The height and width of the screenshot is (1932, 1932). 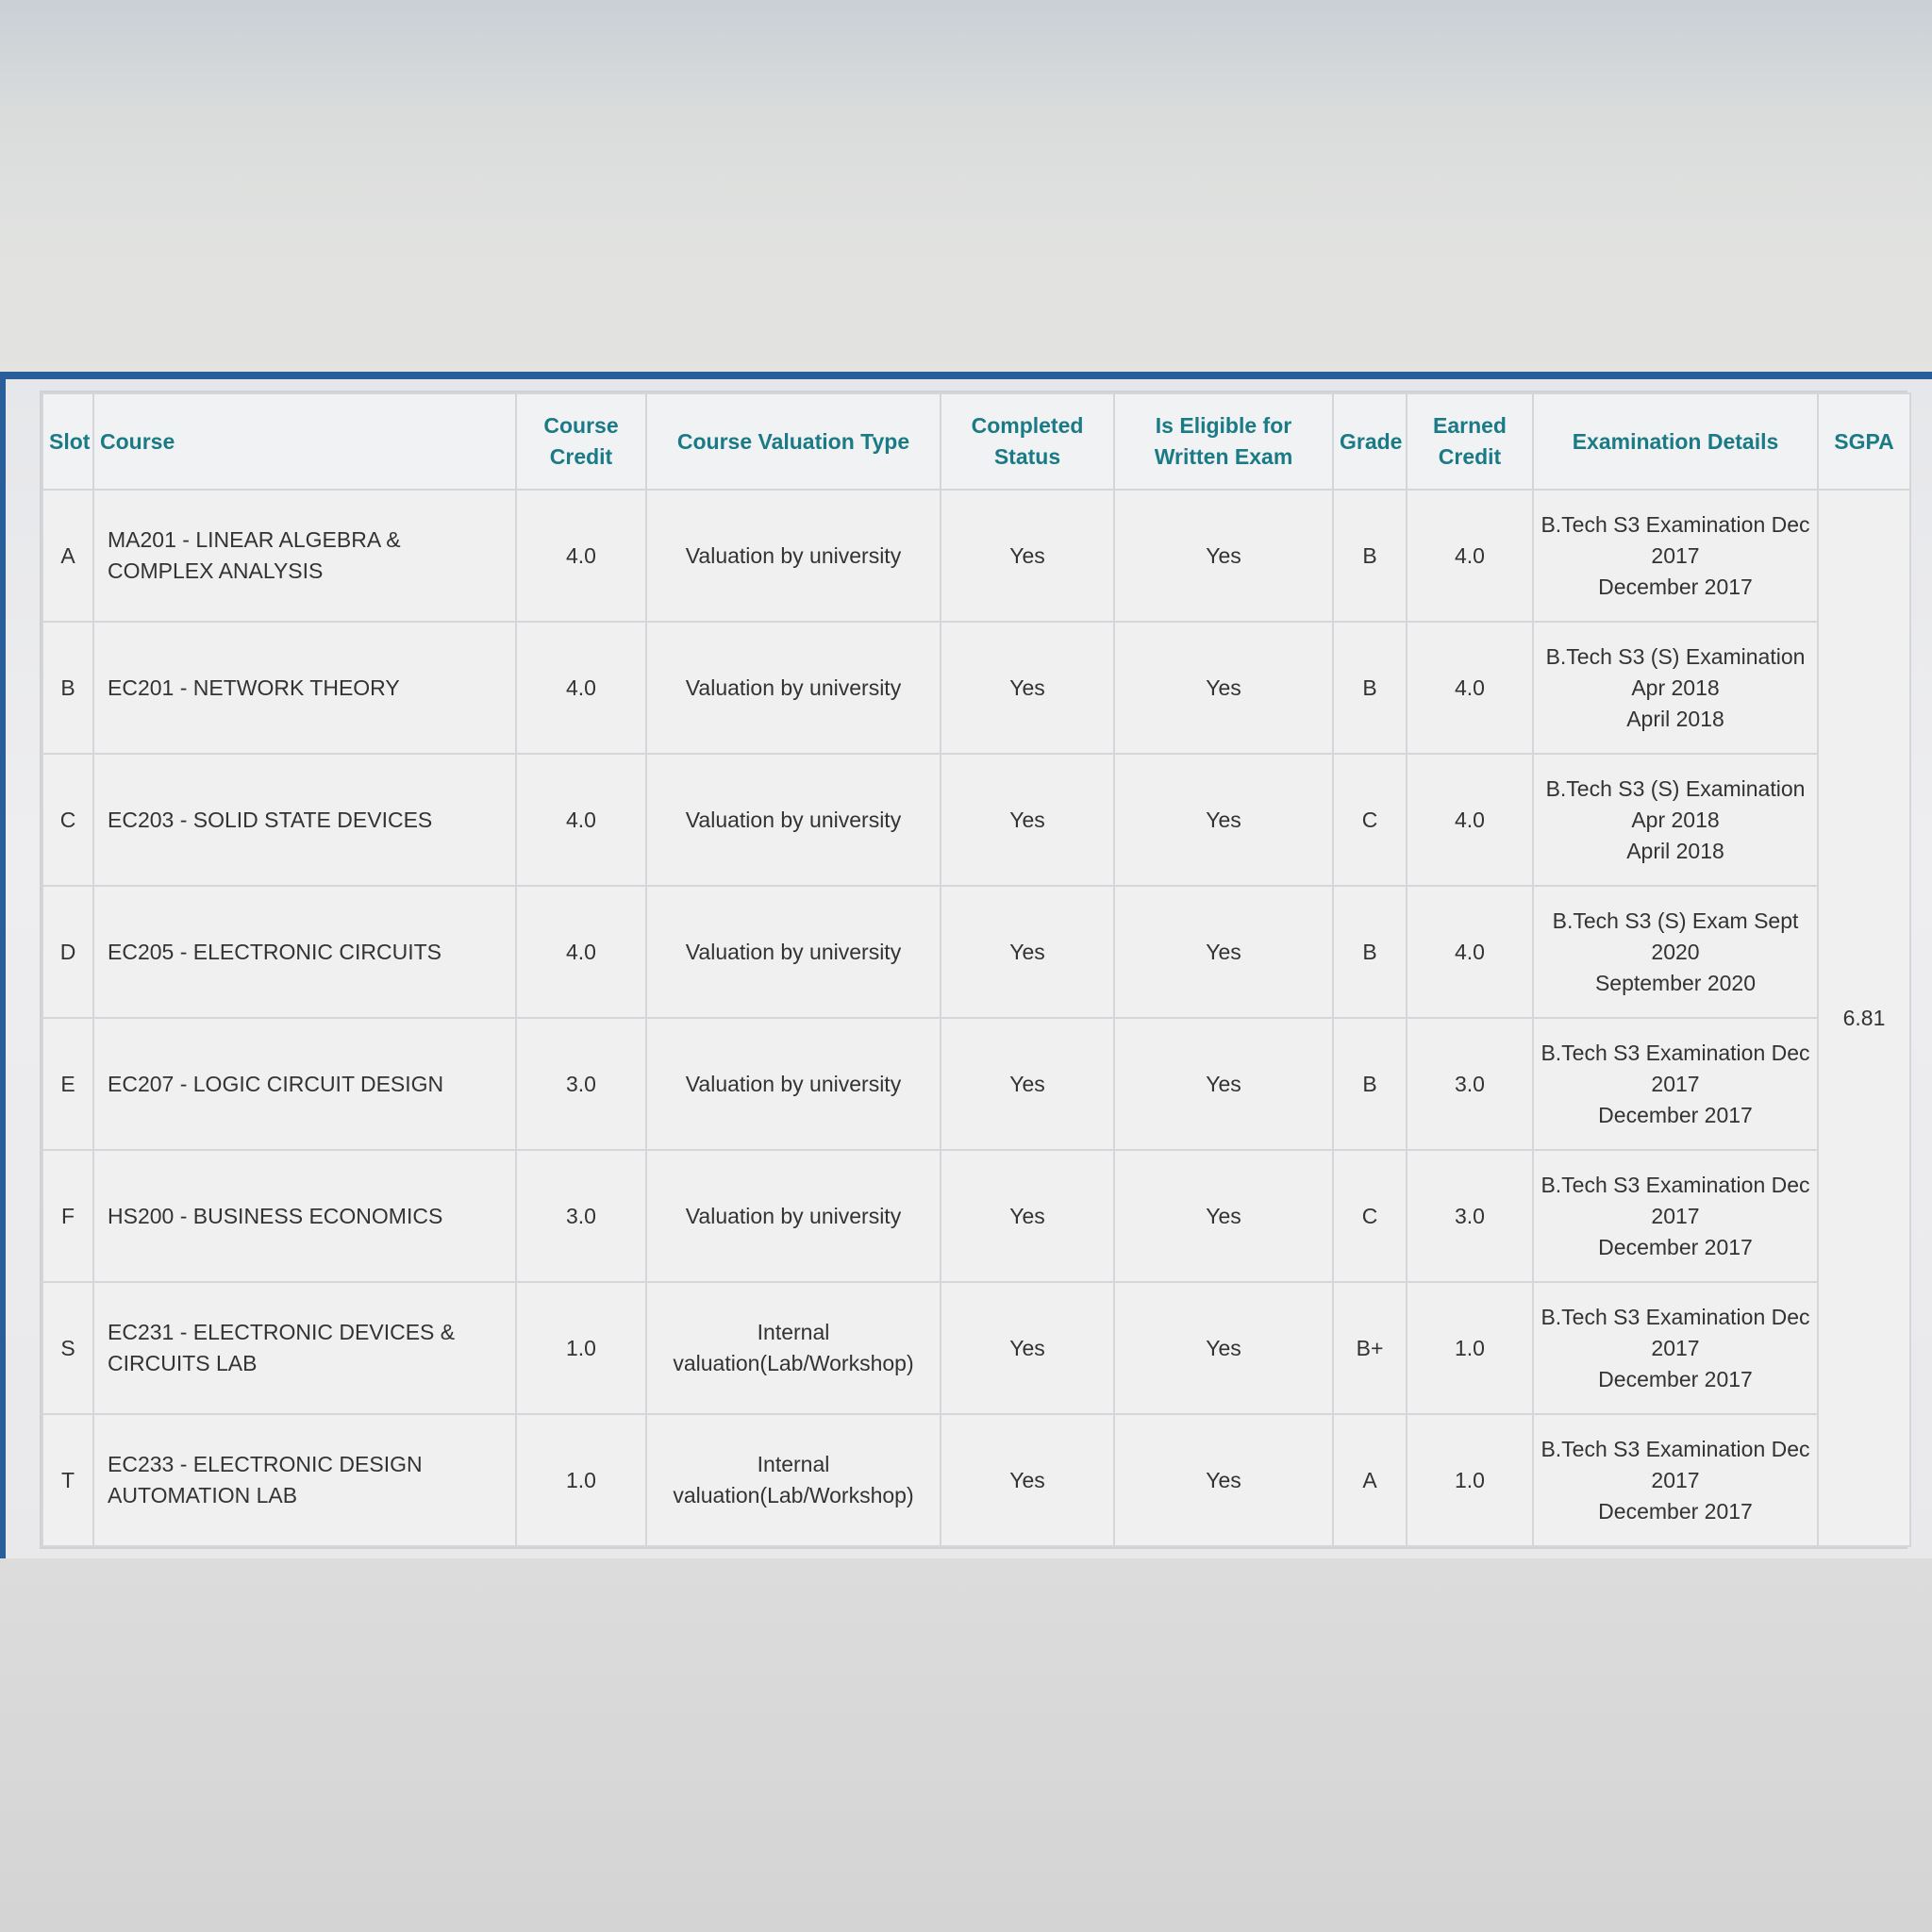 What do you see at coordinates (68, 1480) in the screenshot?
I see `slot-cell: T` at bounding box center [68, 1480].